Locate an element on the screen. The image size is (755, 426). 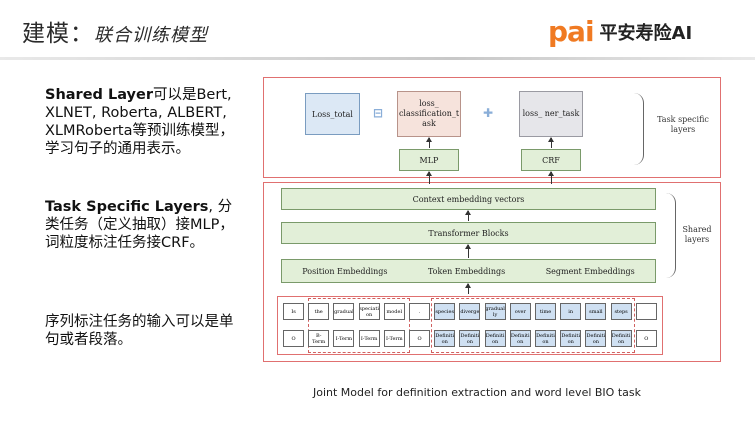
logo-mark: pai is located at coordinates (571, 31).